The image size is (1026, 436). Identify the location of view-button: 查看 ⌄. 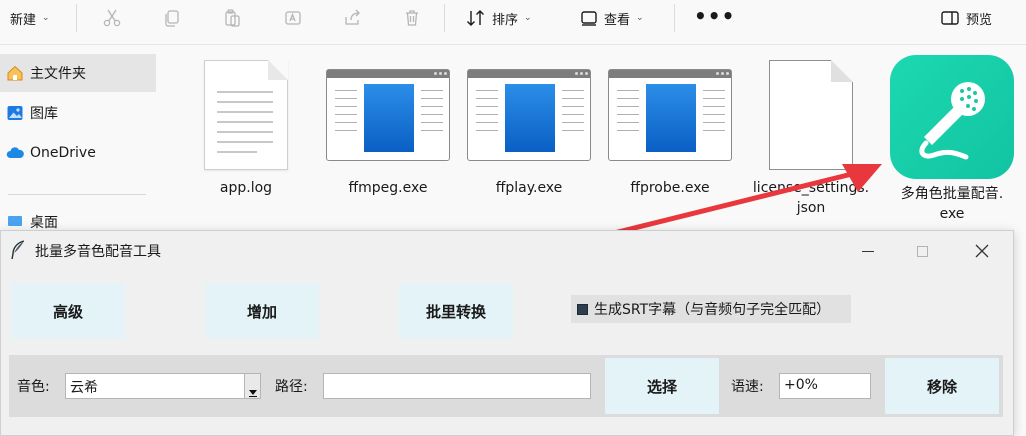
(612, 18).